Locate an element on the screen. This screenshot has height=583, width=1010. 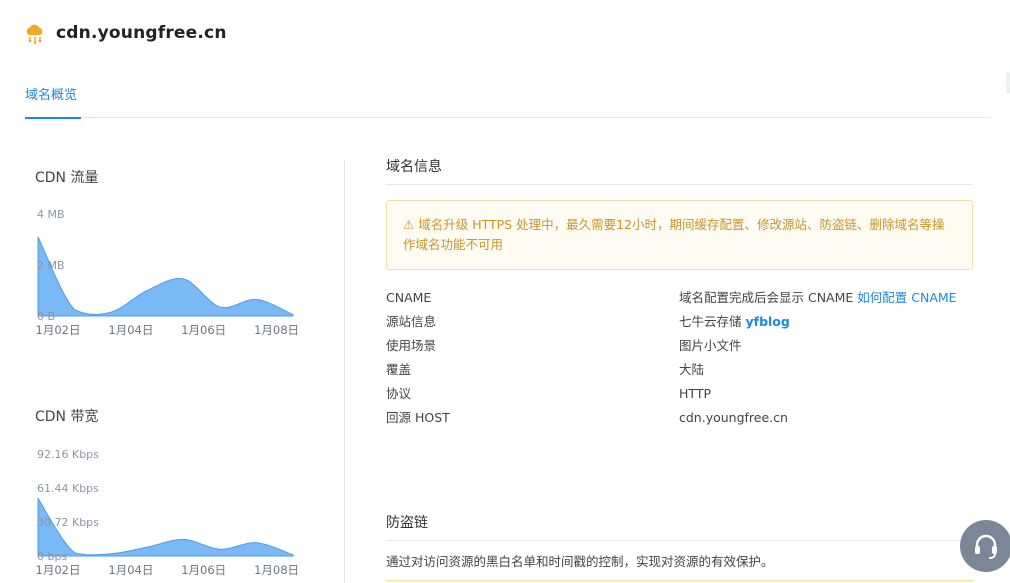
how-to-config-cname-link: 如何配置 CNAME is located at coordinates (906, 297).